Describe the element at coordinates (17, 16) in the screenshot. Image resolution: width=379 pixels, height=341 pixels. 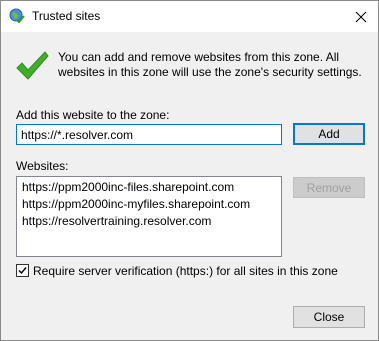
I see `globe-check-icon` at that location.